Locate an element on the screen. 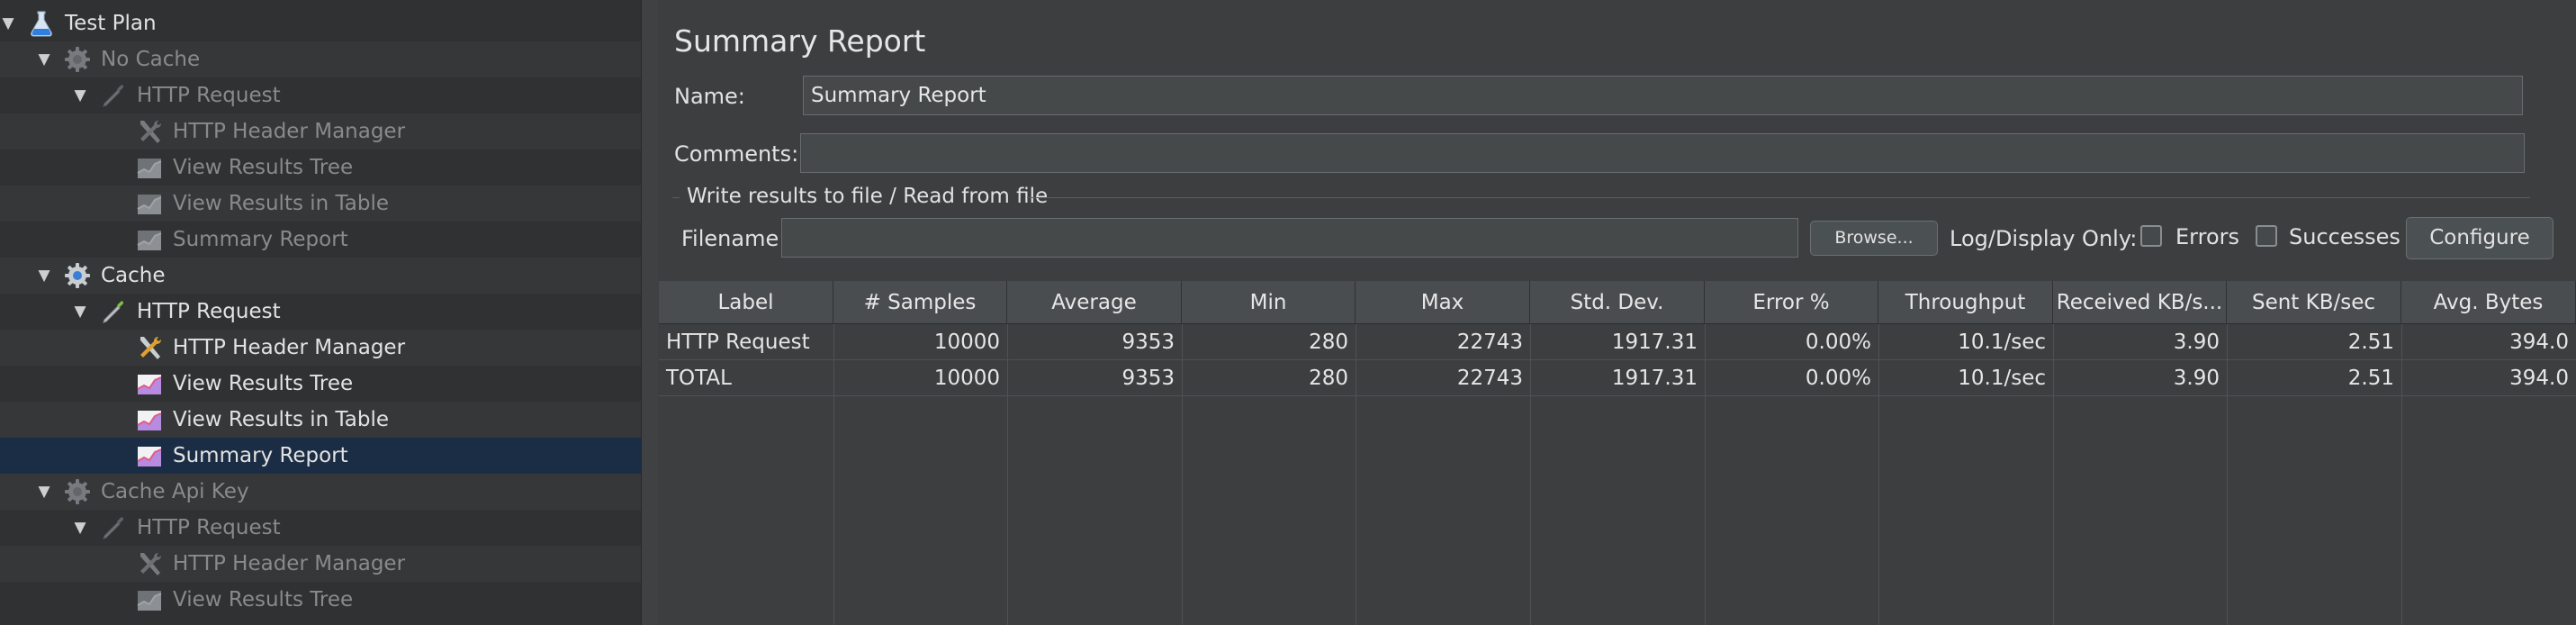 This screenshot has height=625, width=2576. table-cell: HTTP Request is located at coordinates (746, 342).